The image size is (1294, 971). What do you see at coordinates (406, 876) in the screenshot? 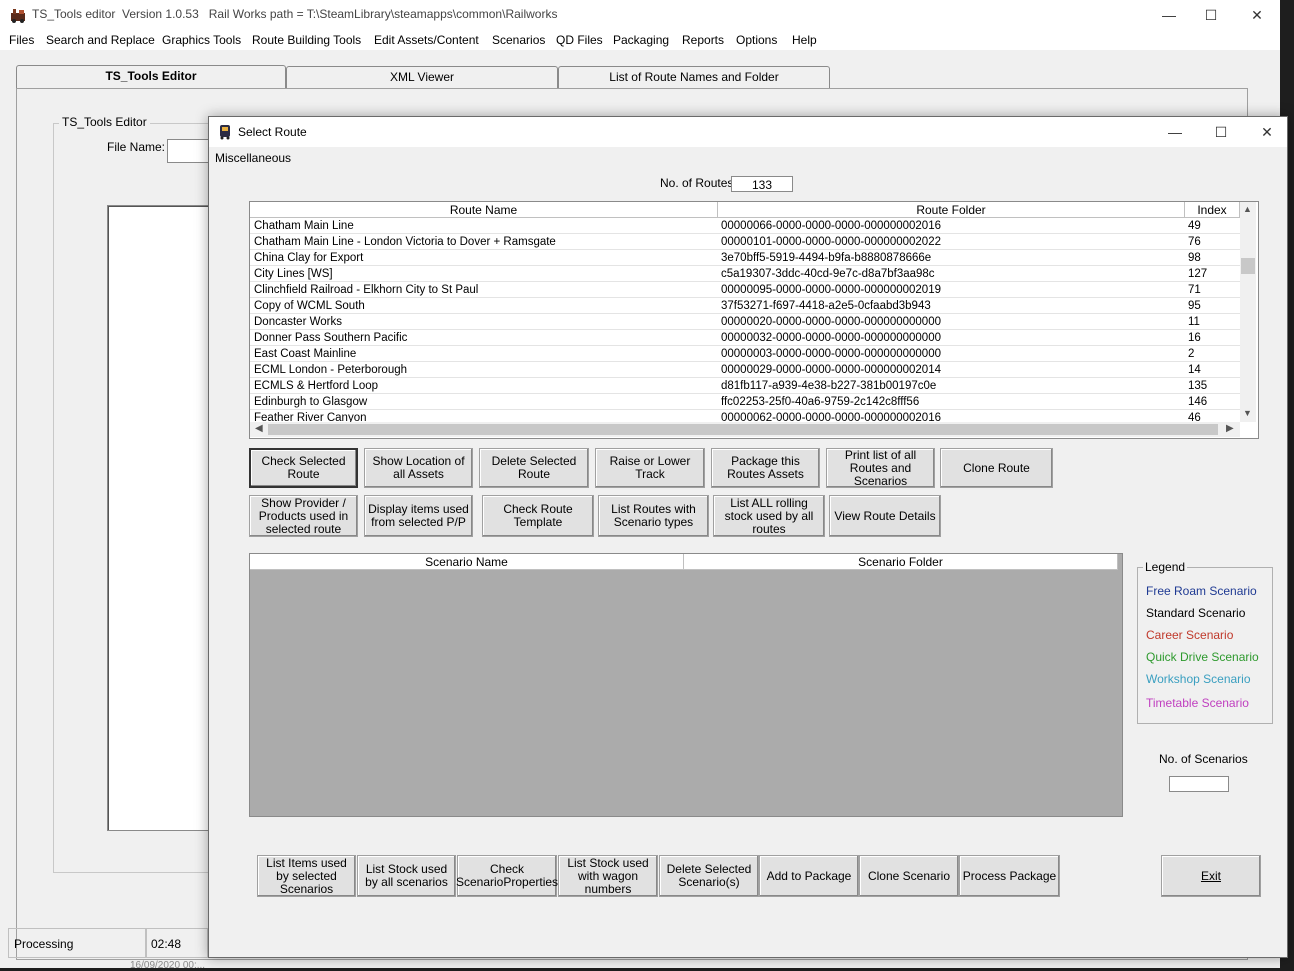
I see `list-stock-all-scenarios-button: List Stock used by all scenarios` at bounding box center [406, 876].